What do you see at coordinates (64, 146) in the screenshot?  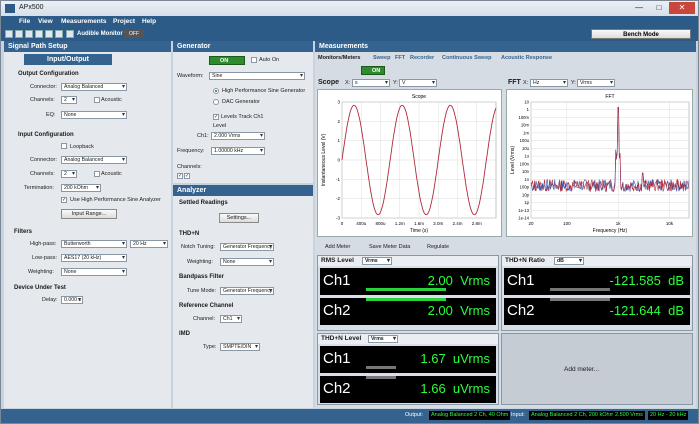 I see `loopback-checkbox` at bounding box center [64, 146].